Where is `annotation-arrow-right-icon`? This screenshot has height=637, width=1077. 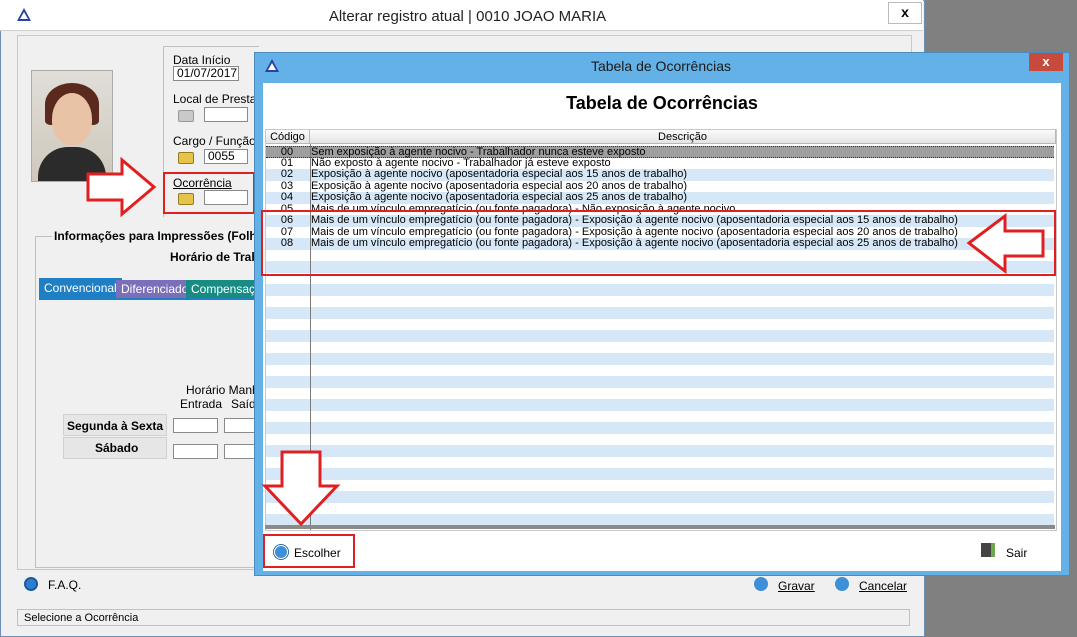 annotation-arrow-right-icon is located at coordinates (121, 187).